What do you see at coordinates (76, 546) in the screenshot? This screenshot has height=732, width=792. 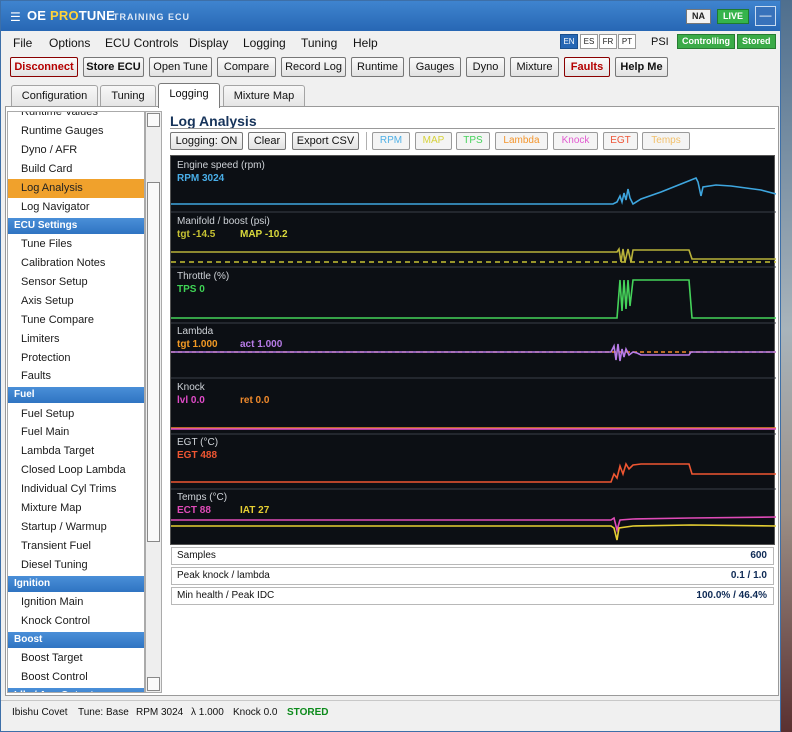 I see `sidebar-item-transient-fuel: Transient Fuel` at bounding box center [76, 546].